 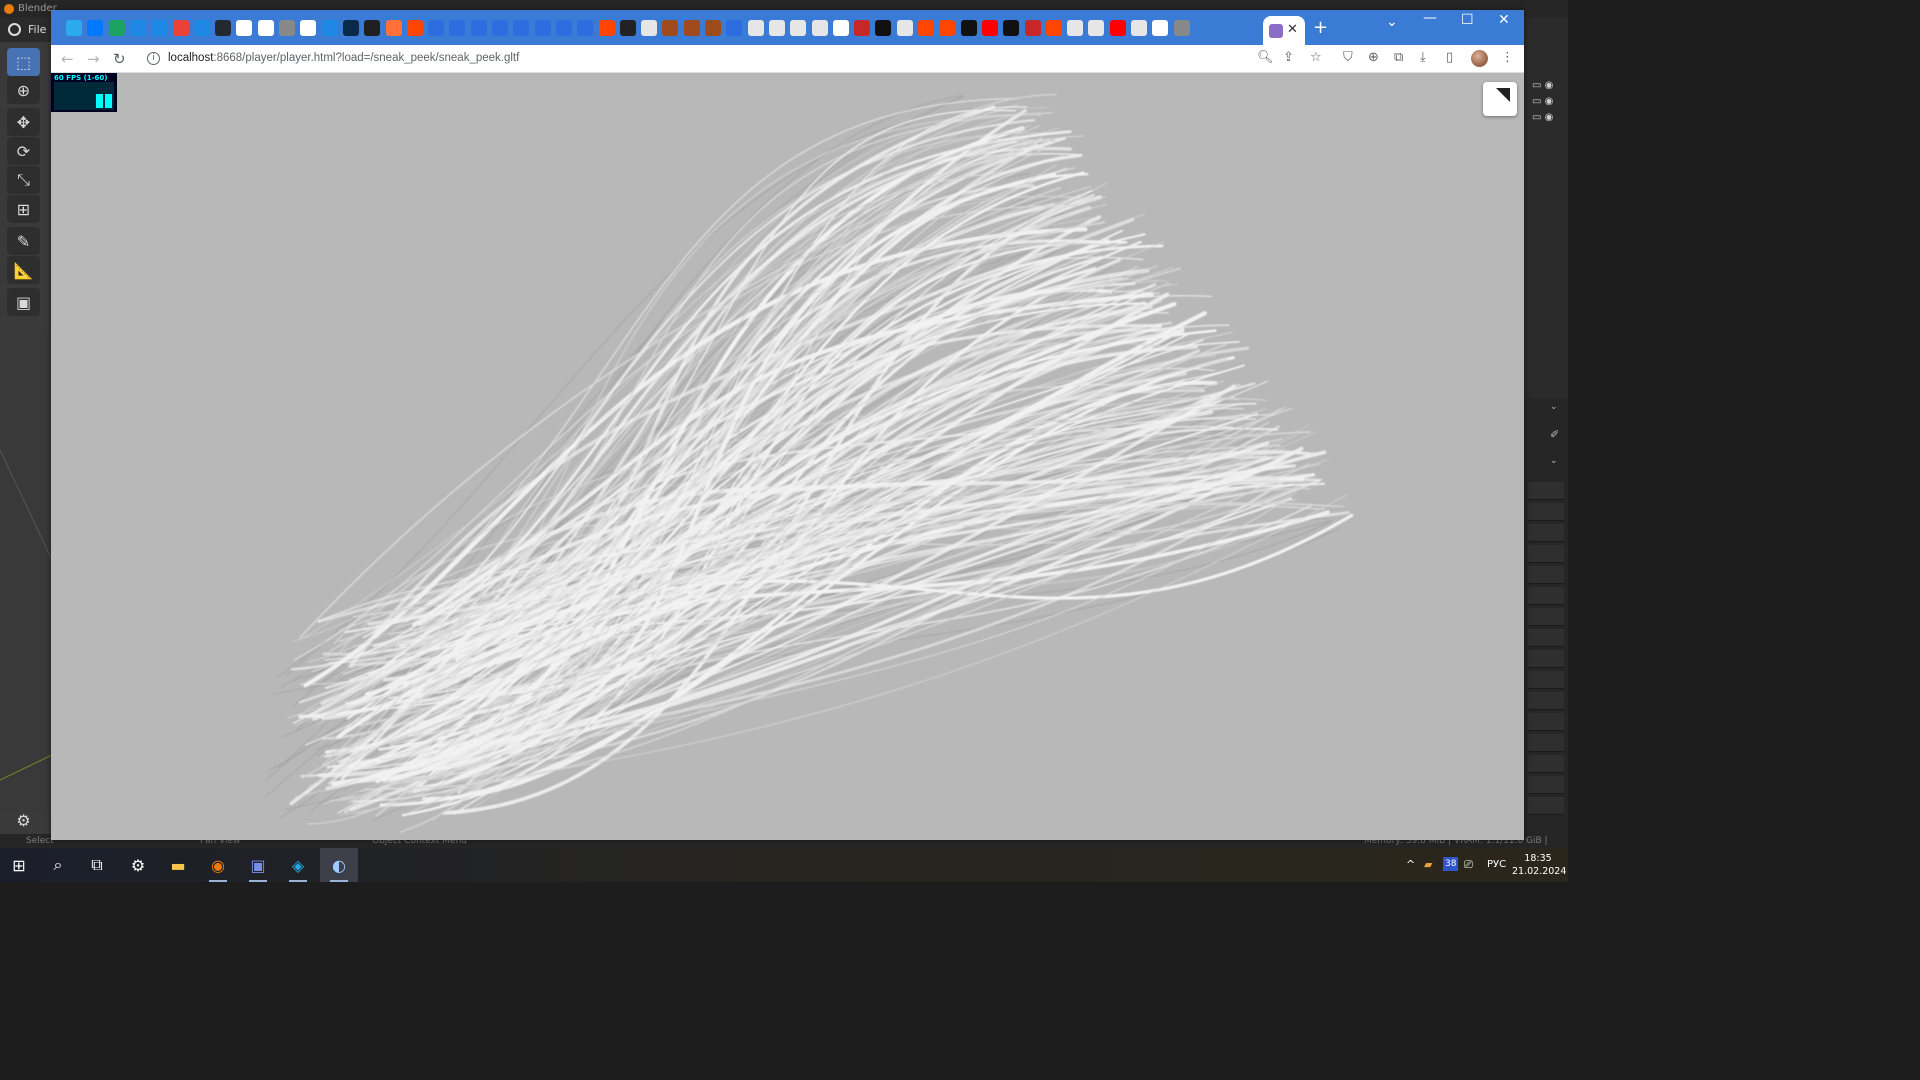 What do you see at coordinates (1496, 865) in the screenshot?
I see `language-indicator: РУС` at bounding box center [1496, 865].